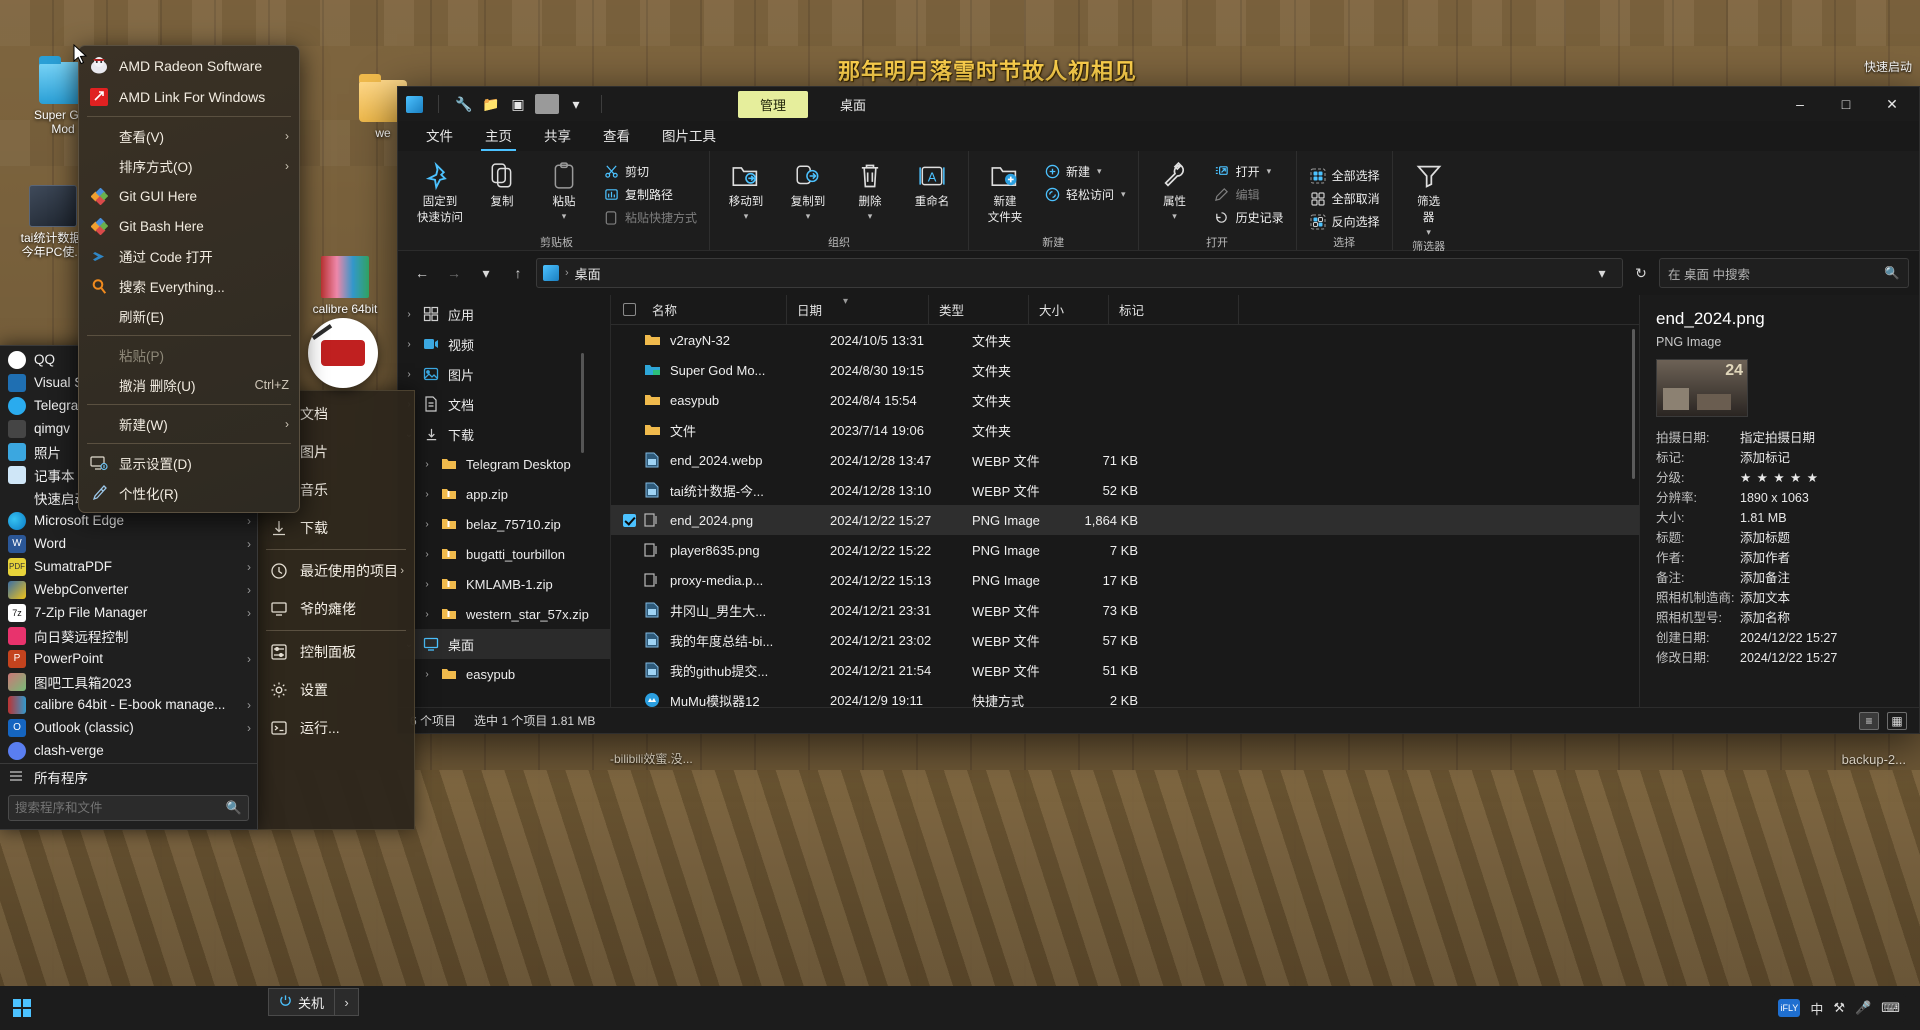 This screenshot has width=1920, height=1030. What do you see at coordinates (128, 750) in the screenshot?
I see `start-item-clash-verge: clash-verge` at bounding box center [128, 750].